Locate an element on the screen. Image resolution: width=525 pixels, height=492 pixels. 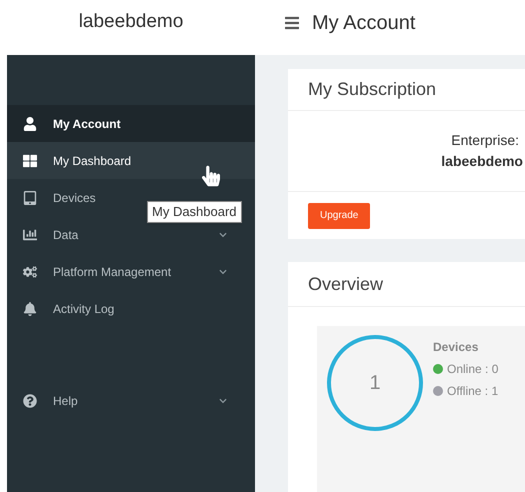
device-count: 1 is located at coordinates (375, 383).